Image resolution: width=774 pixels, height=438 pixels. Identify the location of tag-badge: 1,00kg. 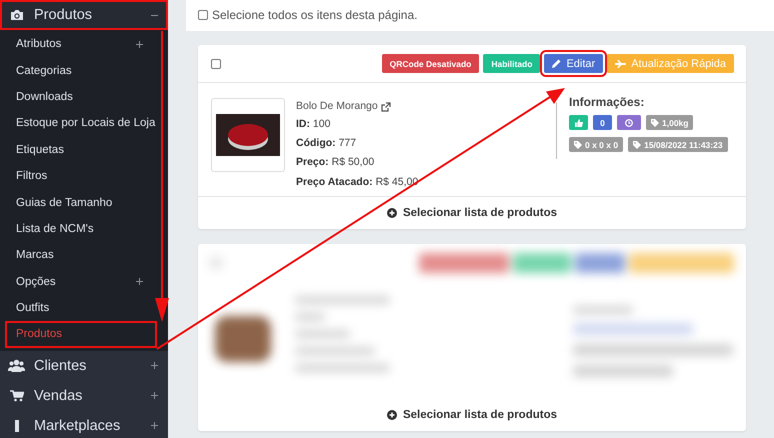
(670, 122).